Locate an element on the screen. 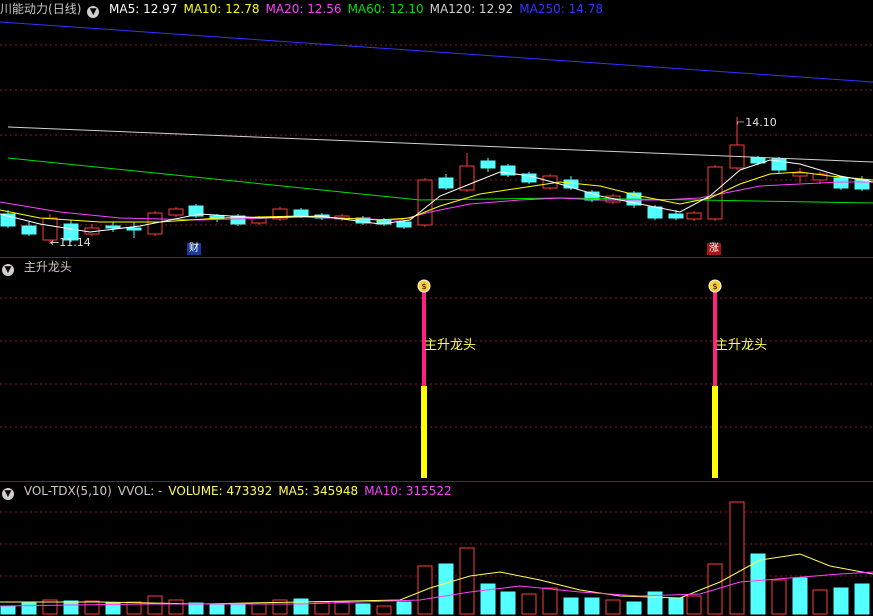  signal-panel-title: 主升龙头 is located at coordinates (47, 267).